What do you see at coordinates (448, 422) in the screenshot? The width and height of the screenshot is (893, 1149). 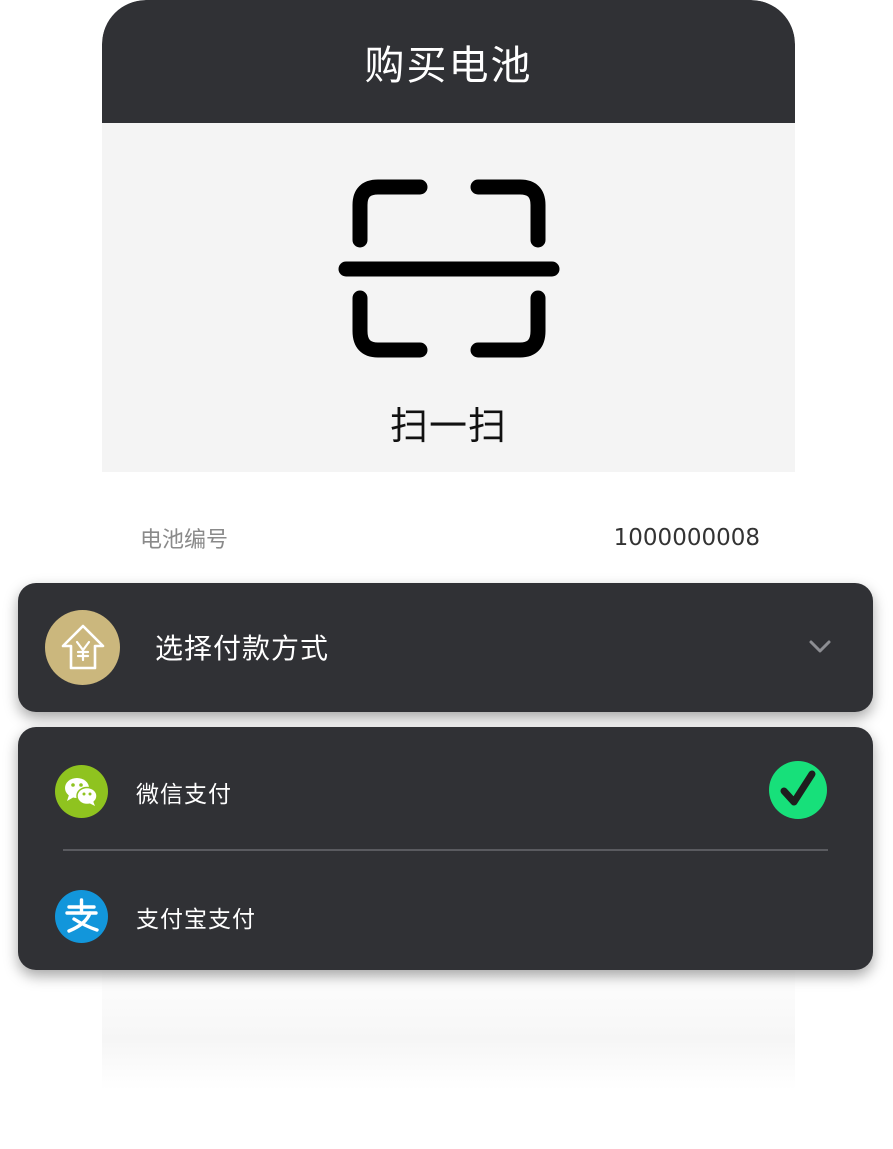 I see `scan-label: 扫一扫` at bounding box center [448, 422].